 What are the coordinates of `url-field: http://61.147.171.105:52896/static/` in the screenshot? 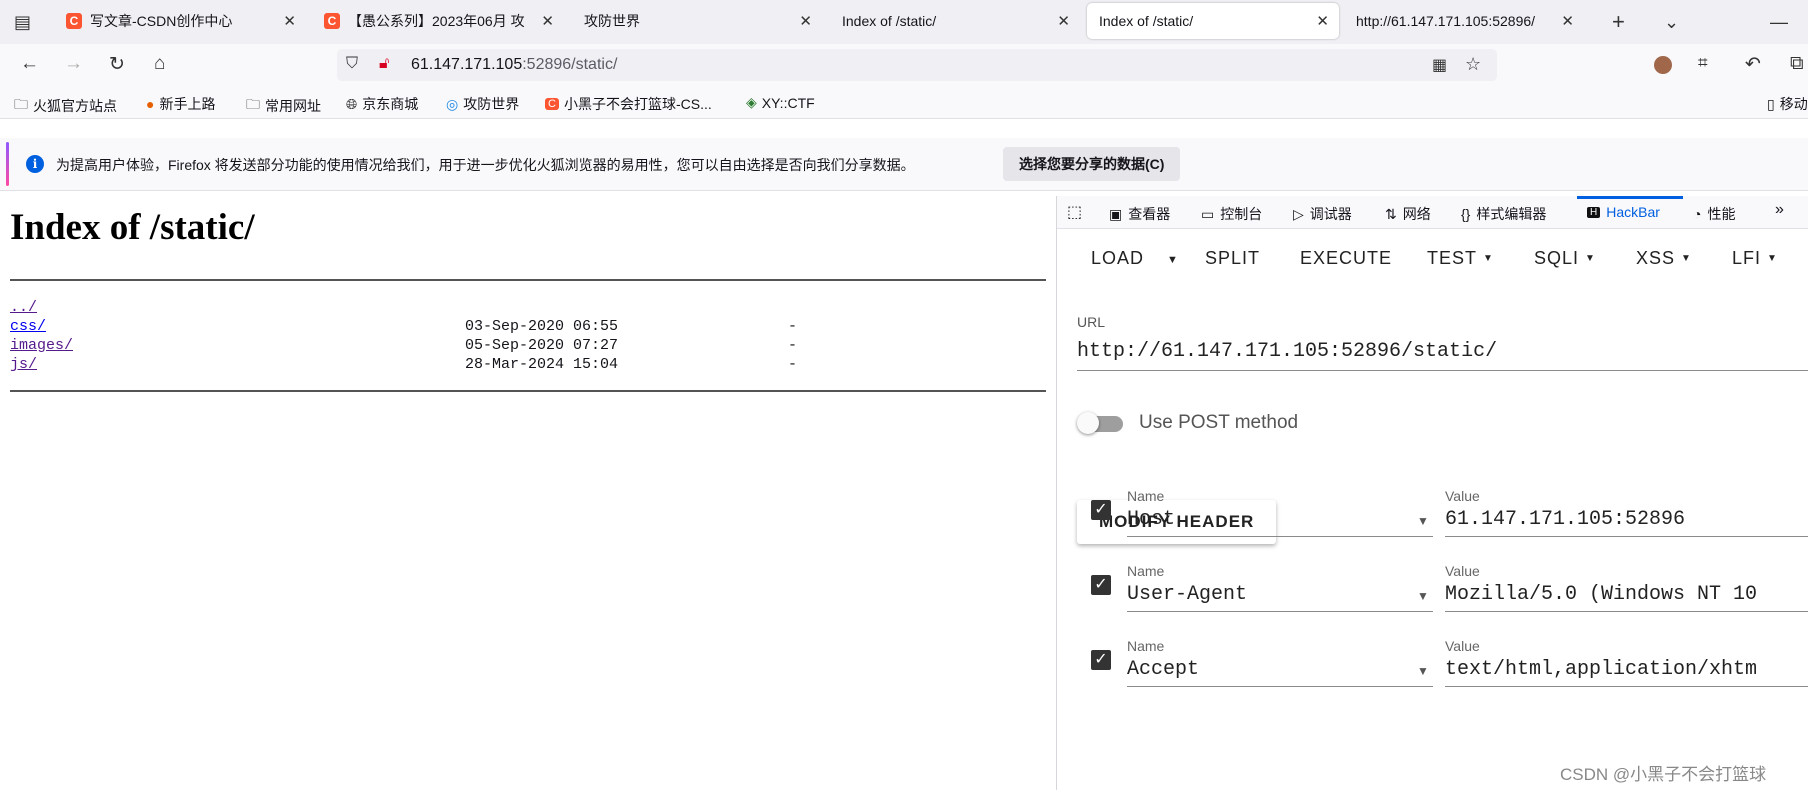 It's located at (1287, 351).